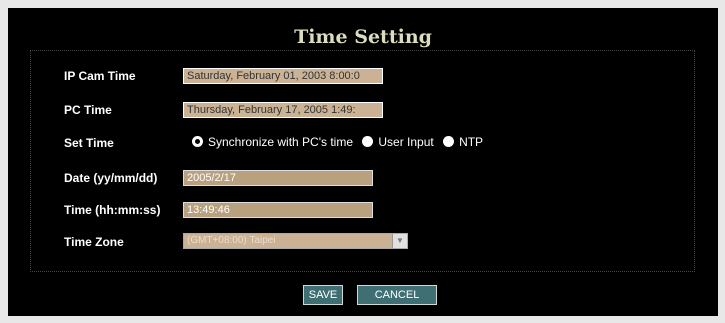  Describe the element at coordinates (471, 142) in the screenshot. I see `ntp-label: NTP` at that location.